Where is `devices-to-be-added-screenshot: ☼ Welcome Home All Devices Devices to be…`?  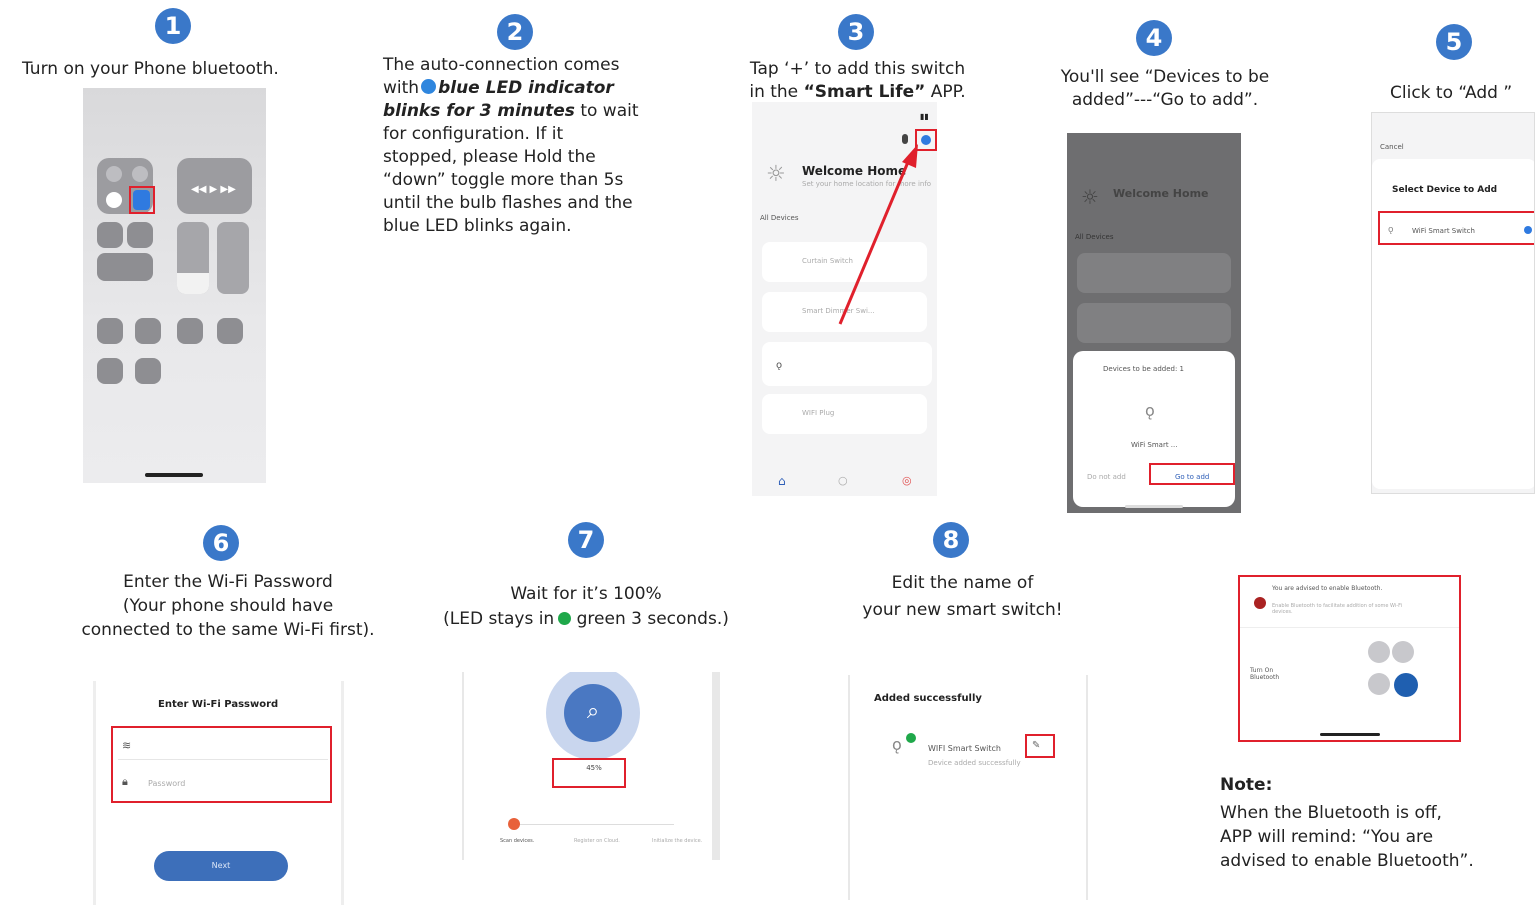 devices-to-be-added-screenshot: ☼ Welcome Home All Devices Devices to be… is located at coordinates (1154, 323).